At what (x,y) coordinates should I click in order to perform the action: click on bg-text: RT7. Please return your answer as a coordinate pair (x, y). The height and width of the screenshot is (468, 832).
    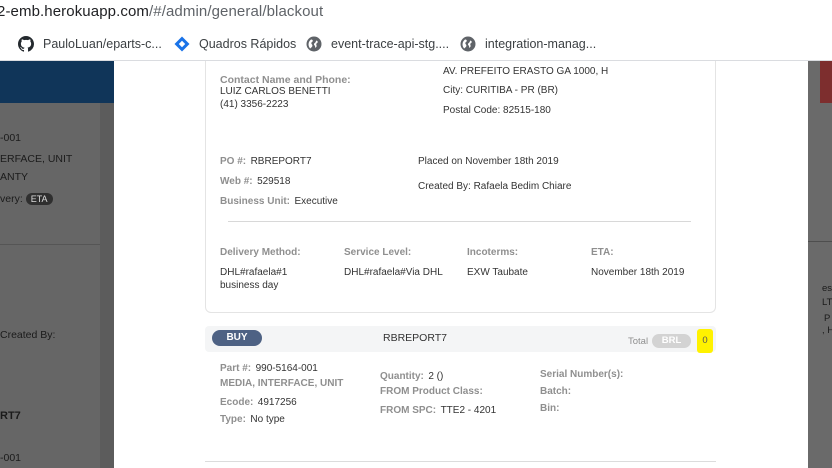
    Looking at the image, I should click on (10, 416).